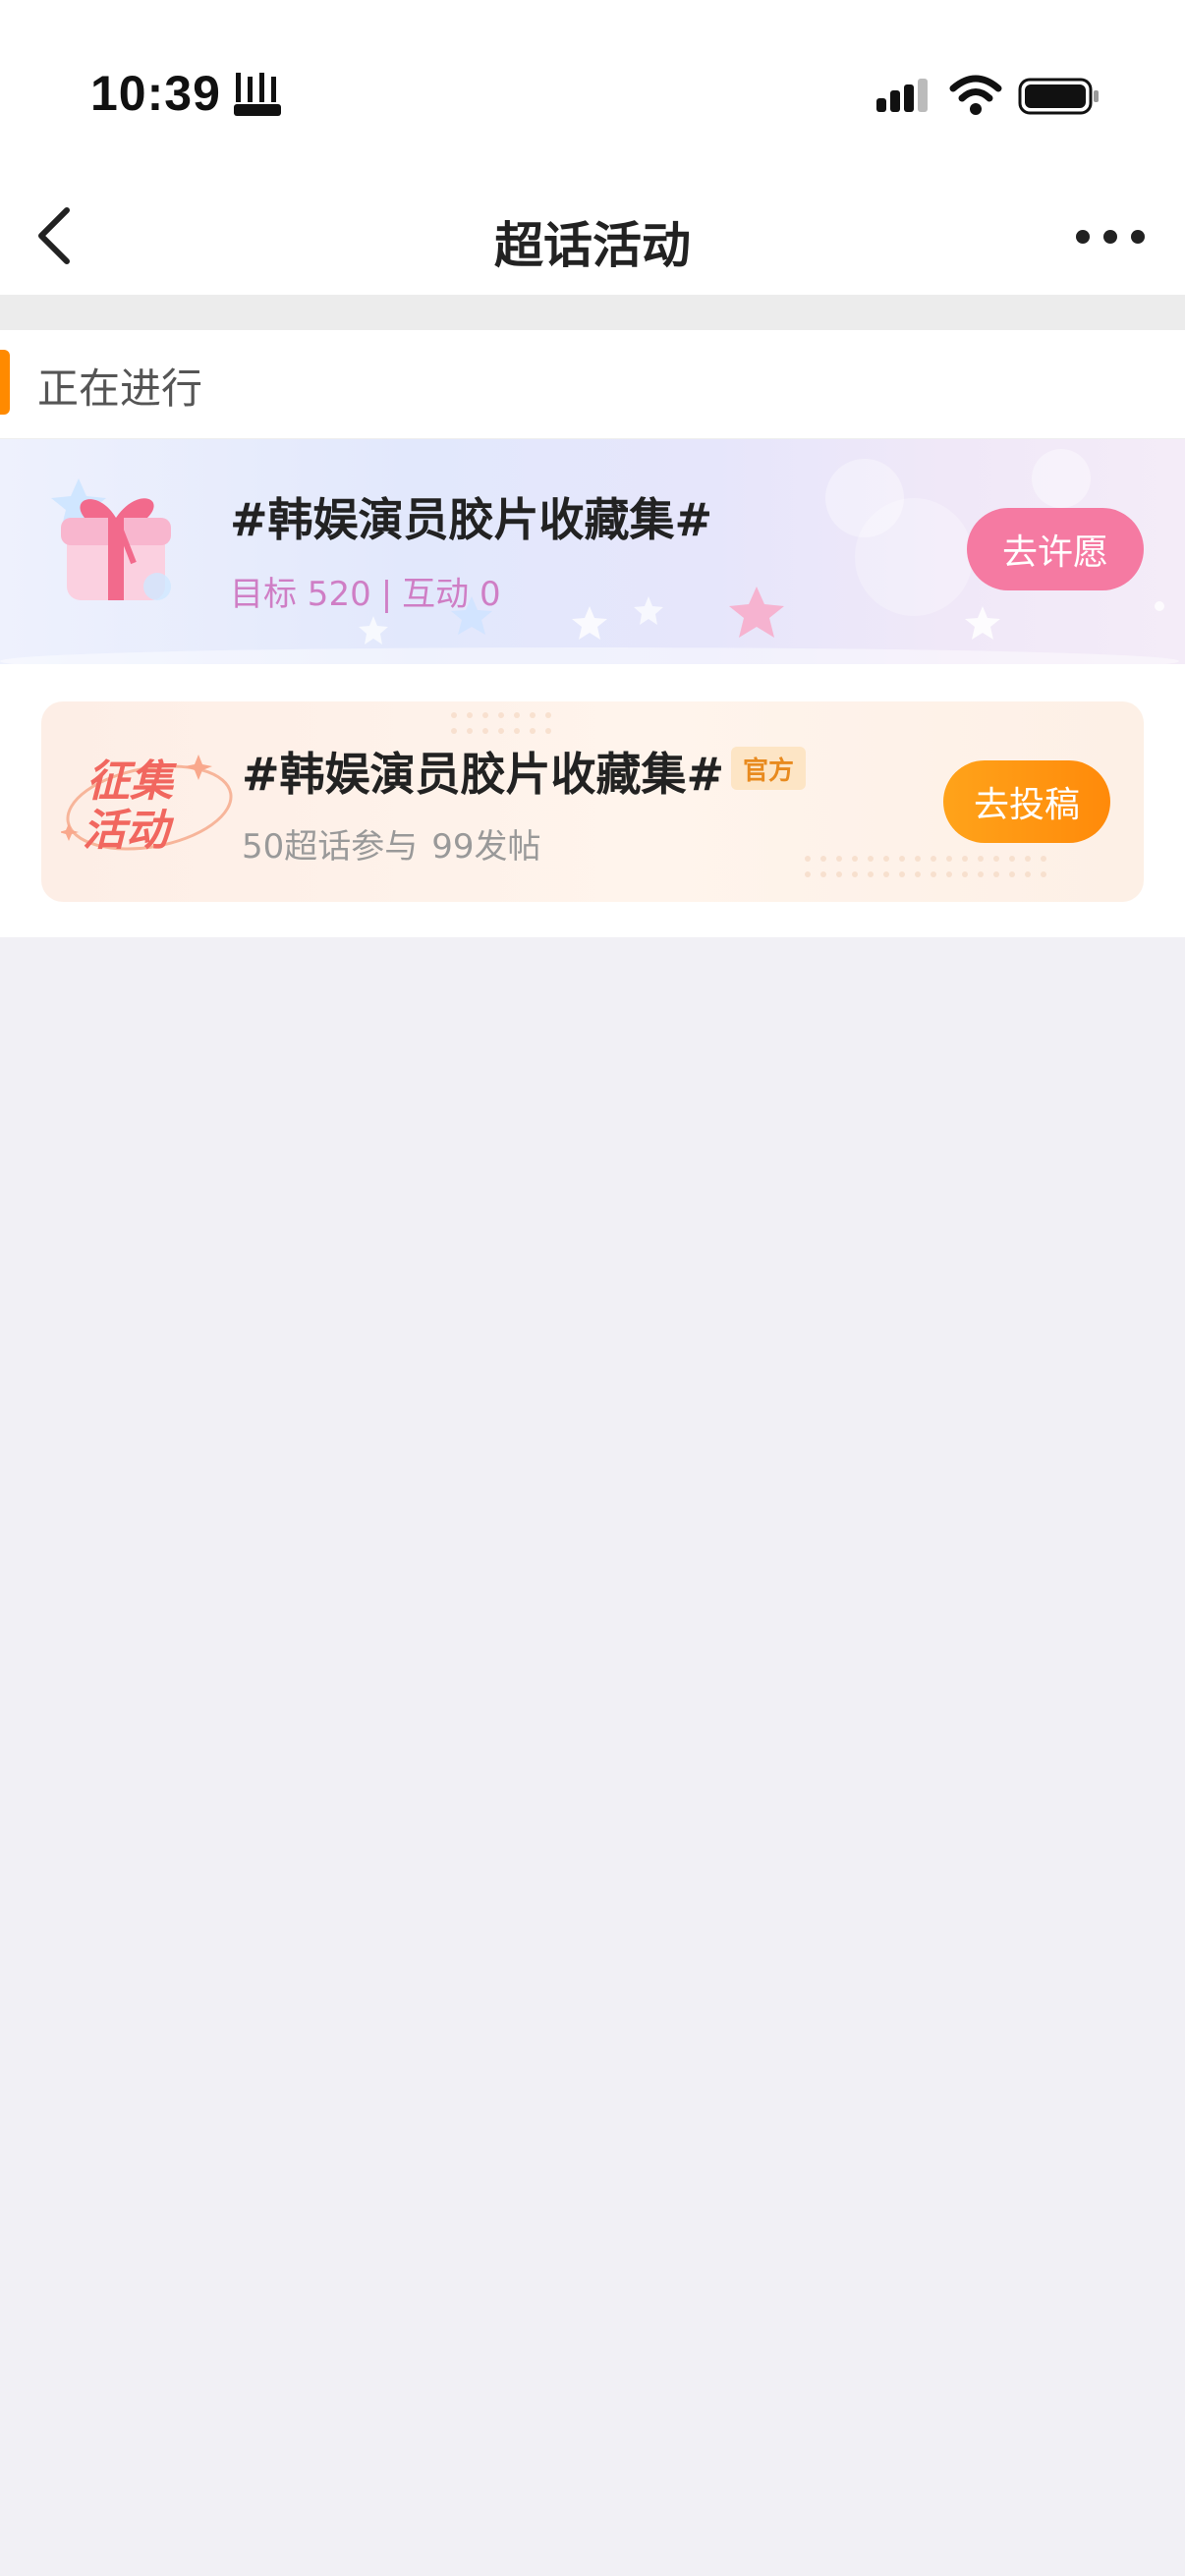 The height and width of the screenshot is (2576, 1185). Describe the element at coordinates (1056, 549) in the screenshot. I see `make-wish-button: 去许愿` at that location.